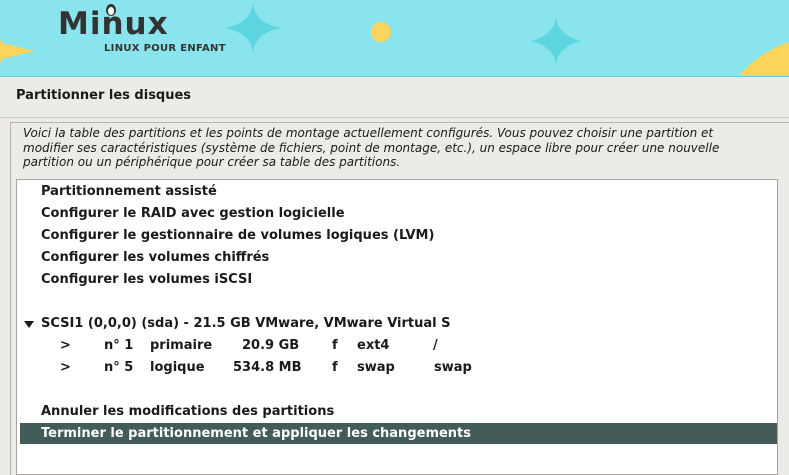  I want to click on menu-item-label: Configurer les volumes iSCSI, so click(147, 279).